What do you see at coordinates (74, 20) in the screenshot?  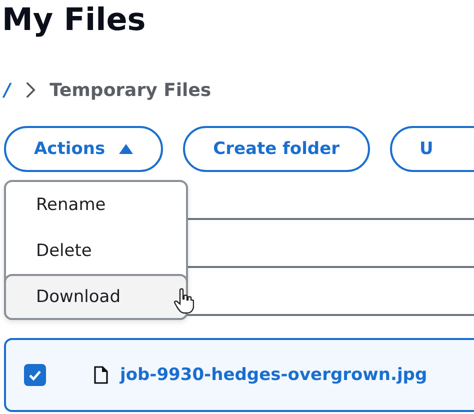 I see `page-title: My Files` at bounding box center [74, 20].